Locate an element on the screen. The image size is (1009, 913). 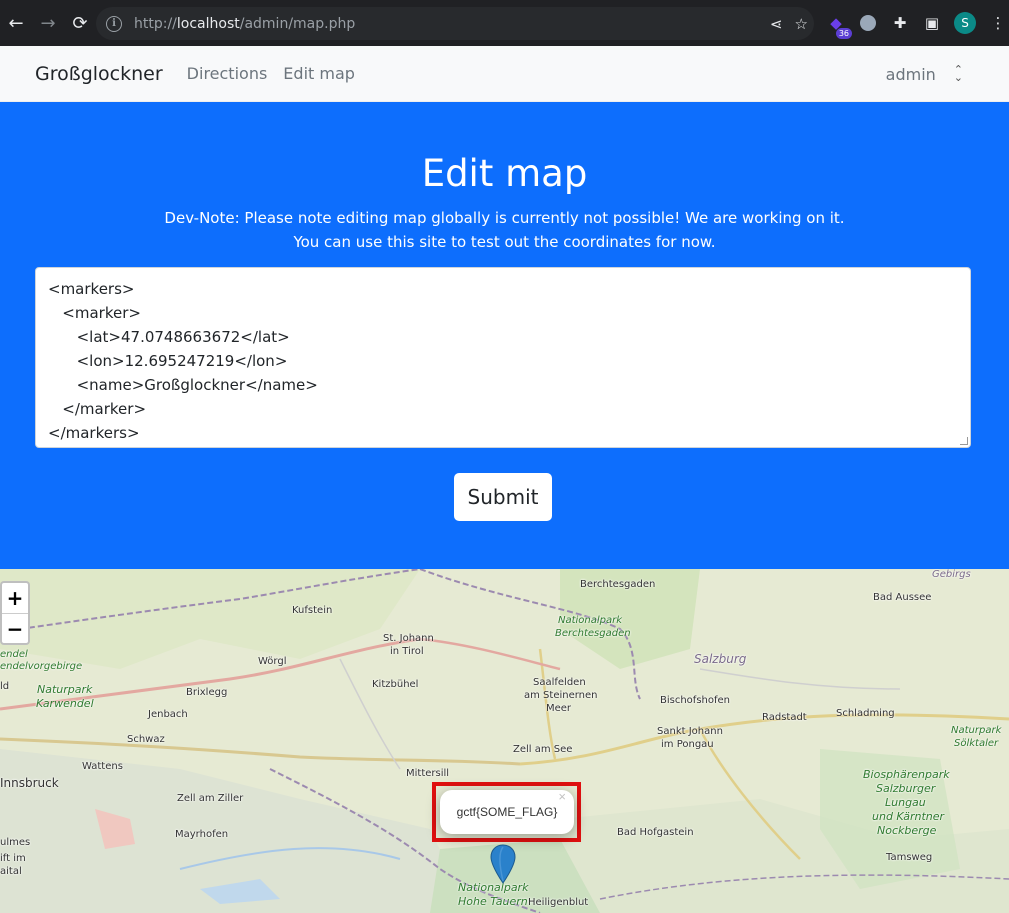
map-label: Gebirgs is located at coordinates (951, 574).